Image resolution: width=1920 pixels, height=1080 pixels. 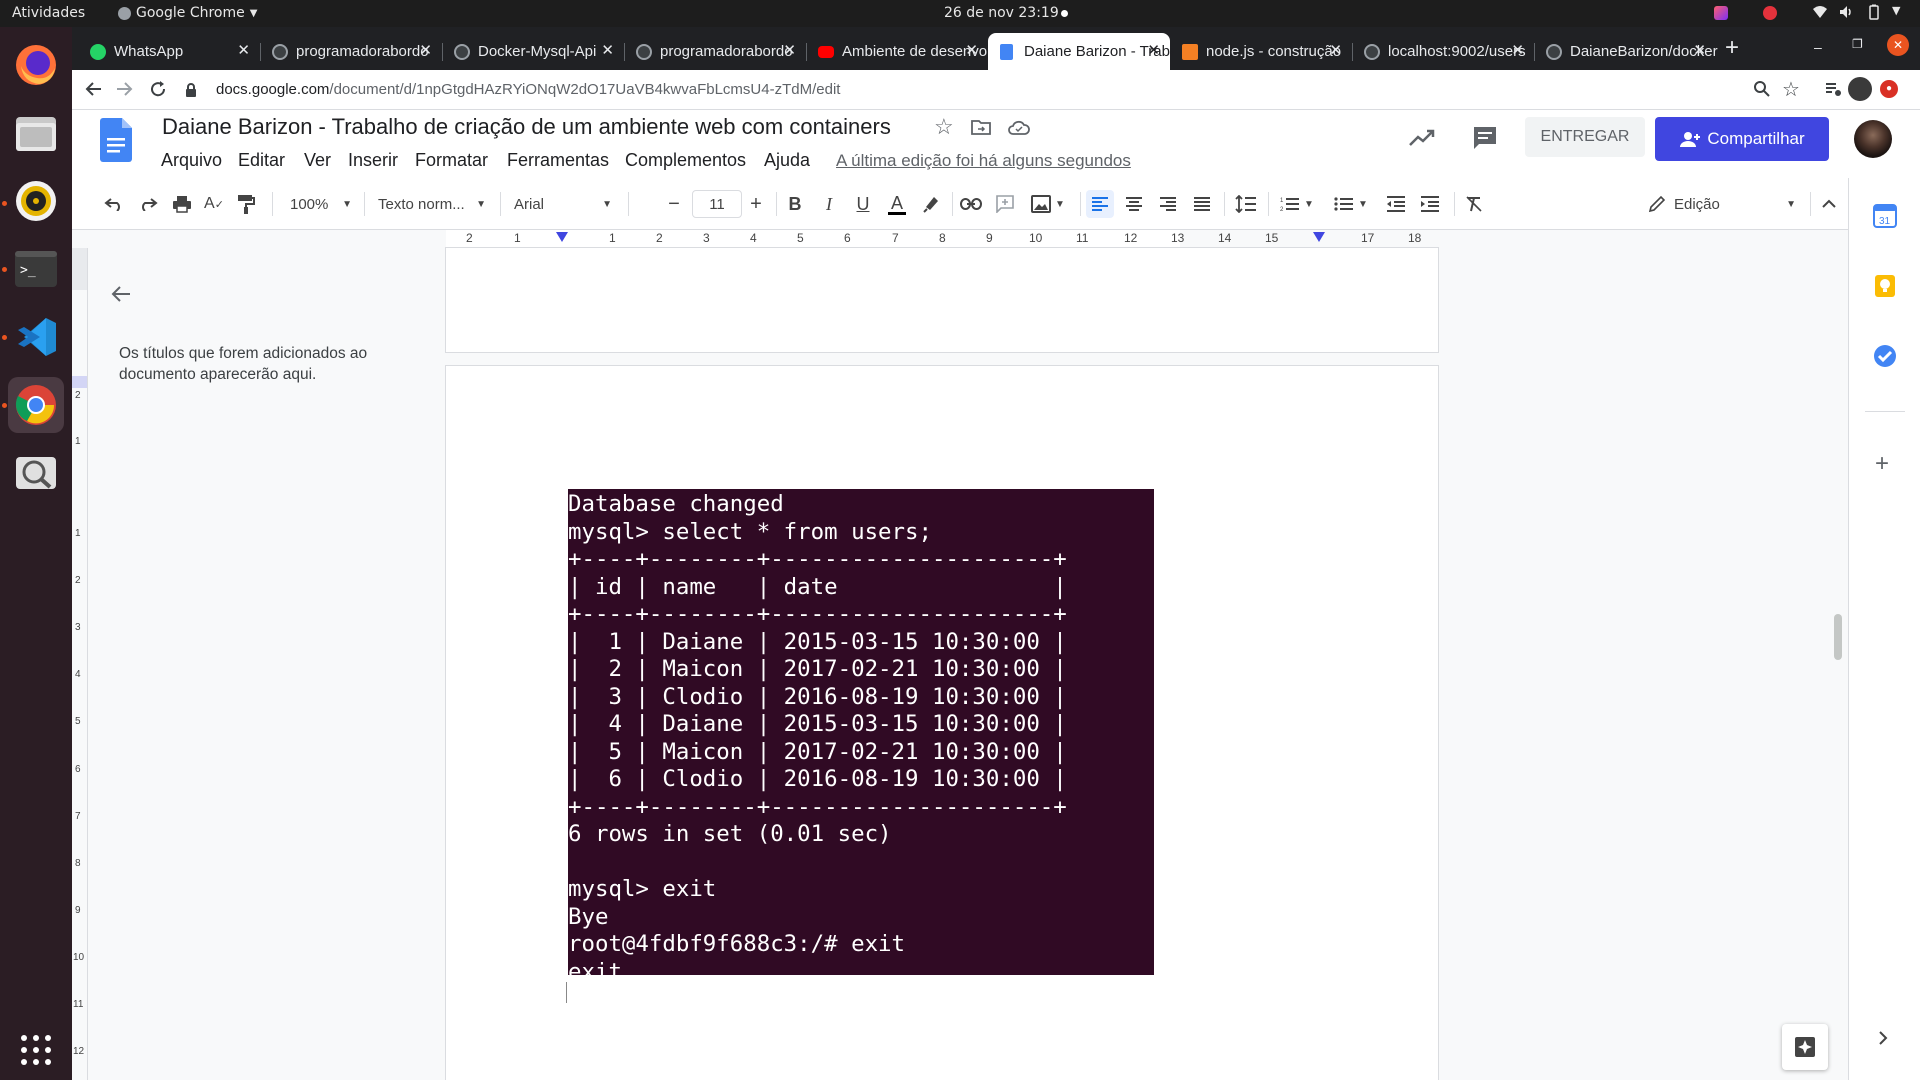 What do you see at coordinates (1005, 204) in the screenshot?
I see `insert-comment-icon` at bounding box center [1005, 204].